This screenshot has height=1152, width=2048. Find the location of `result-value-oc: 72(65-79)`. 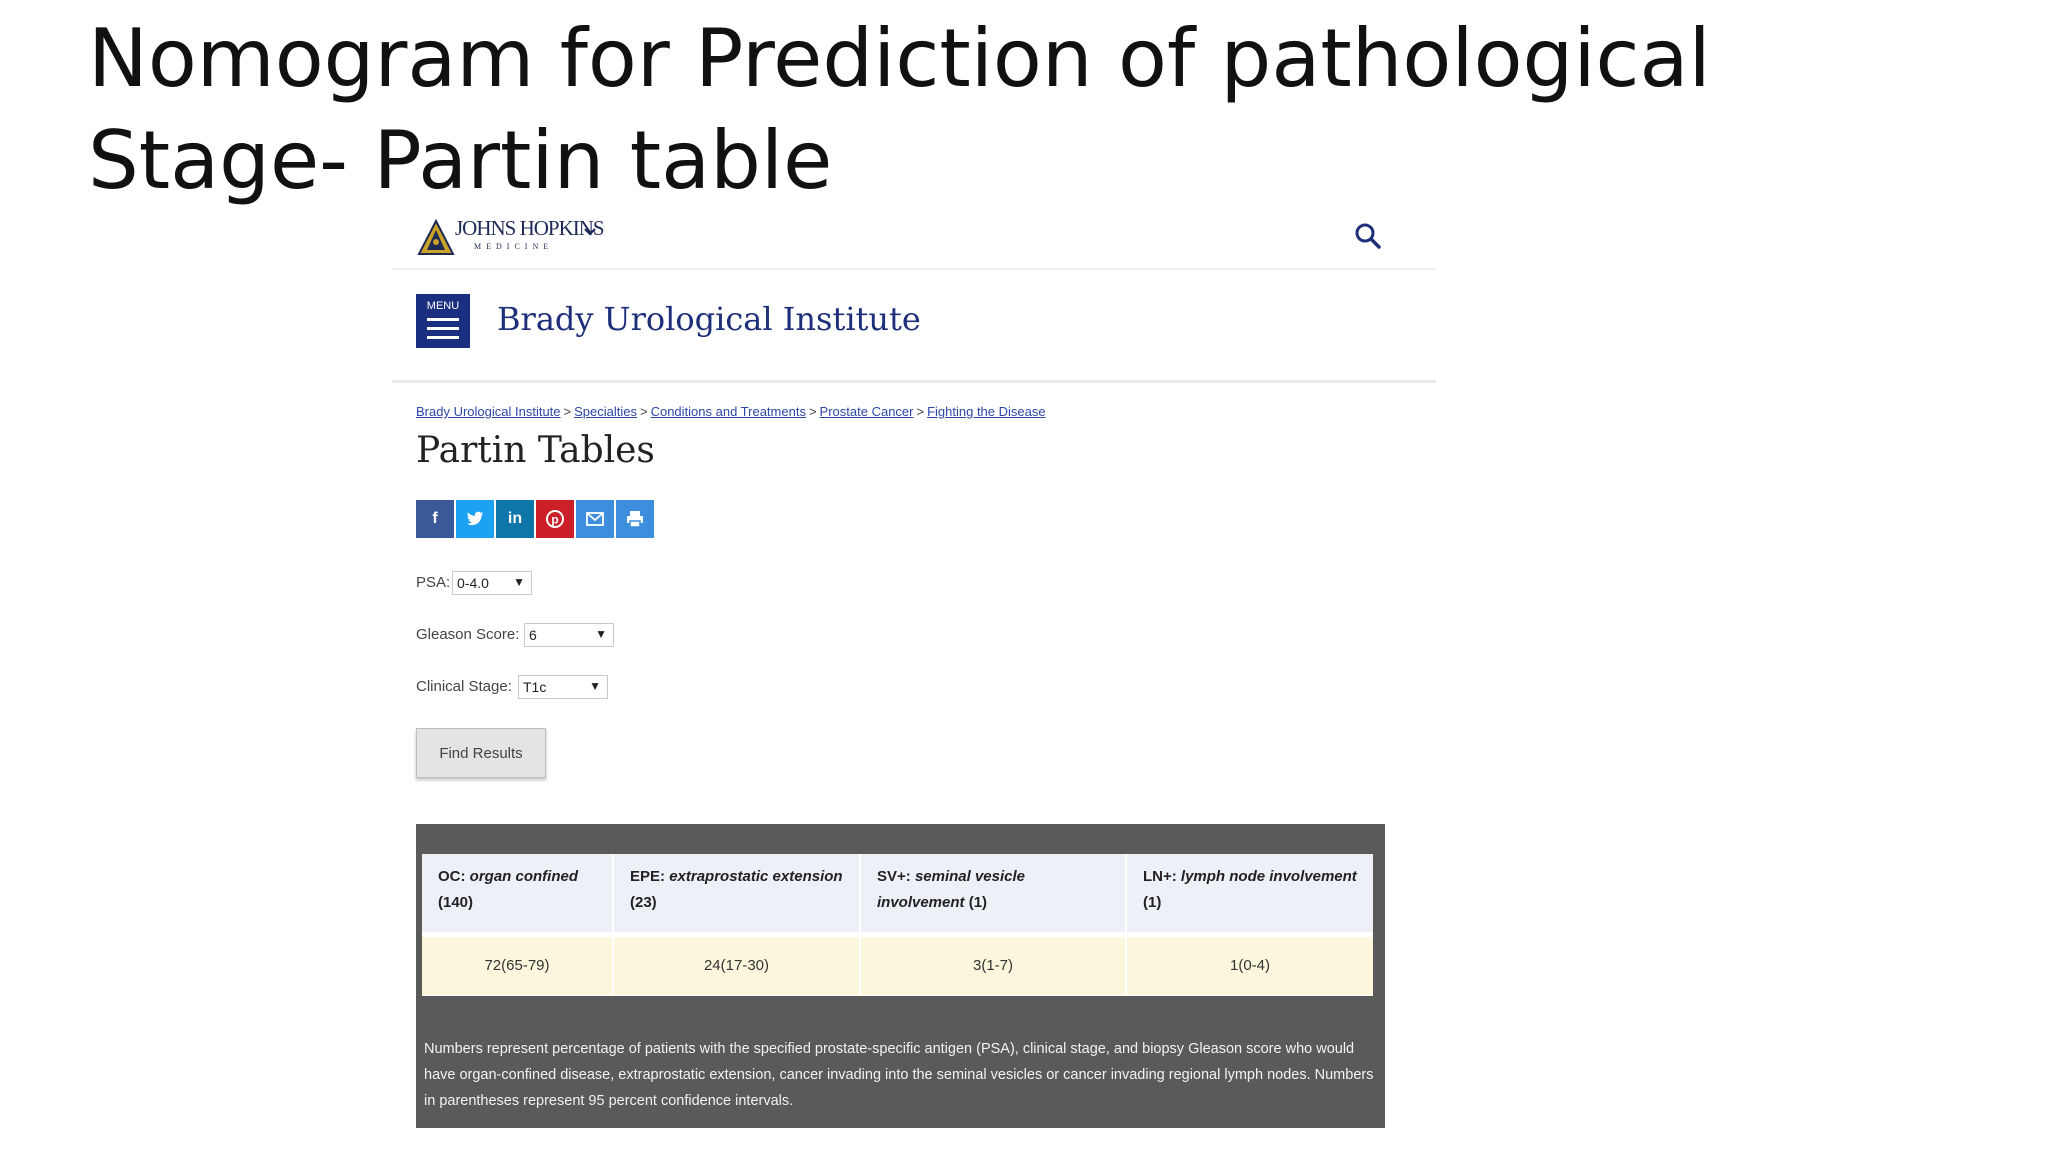

result-value-oc: 72(65-79) is located at coordinates (517, 965).